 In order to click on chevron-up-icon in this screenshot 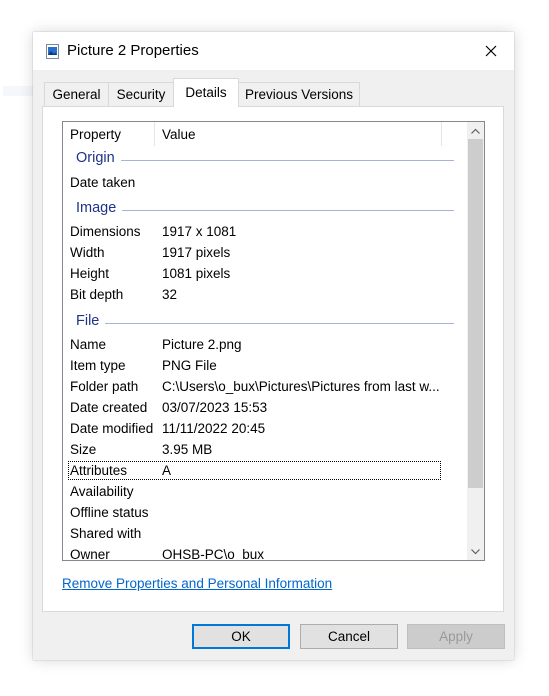, I will do `click(475, 131)`.